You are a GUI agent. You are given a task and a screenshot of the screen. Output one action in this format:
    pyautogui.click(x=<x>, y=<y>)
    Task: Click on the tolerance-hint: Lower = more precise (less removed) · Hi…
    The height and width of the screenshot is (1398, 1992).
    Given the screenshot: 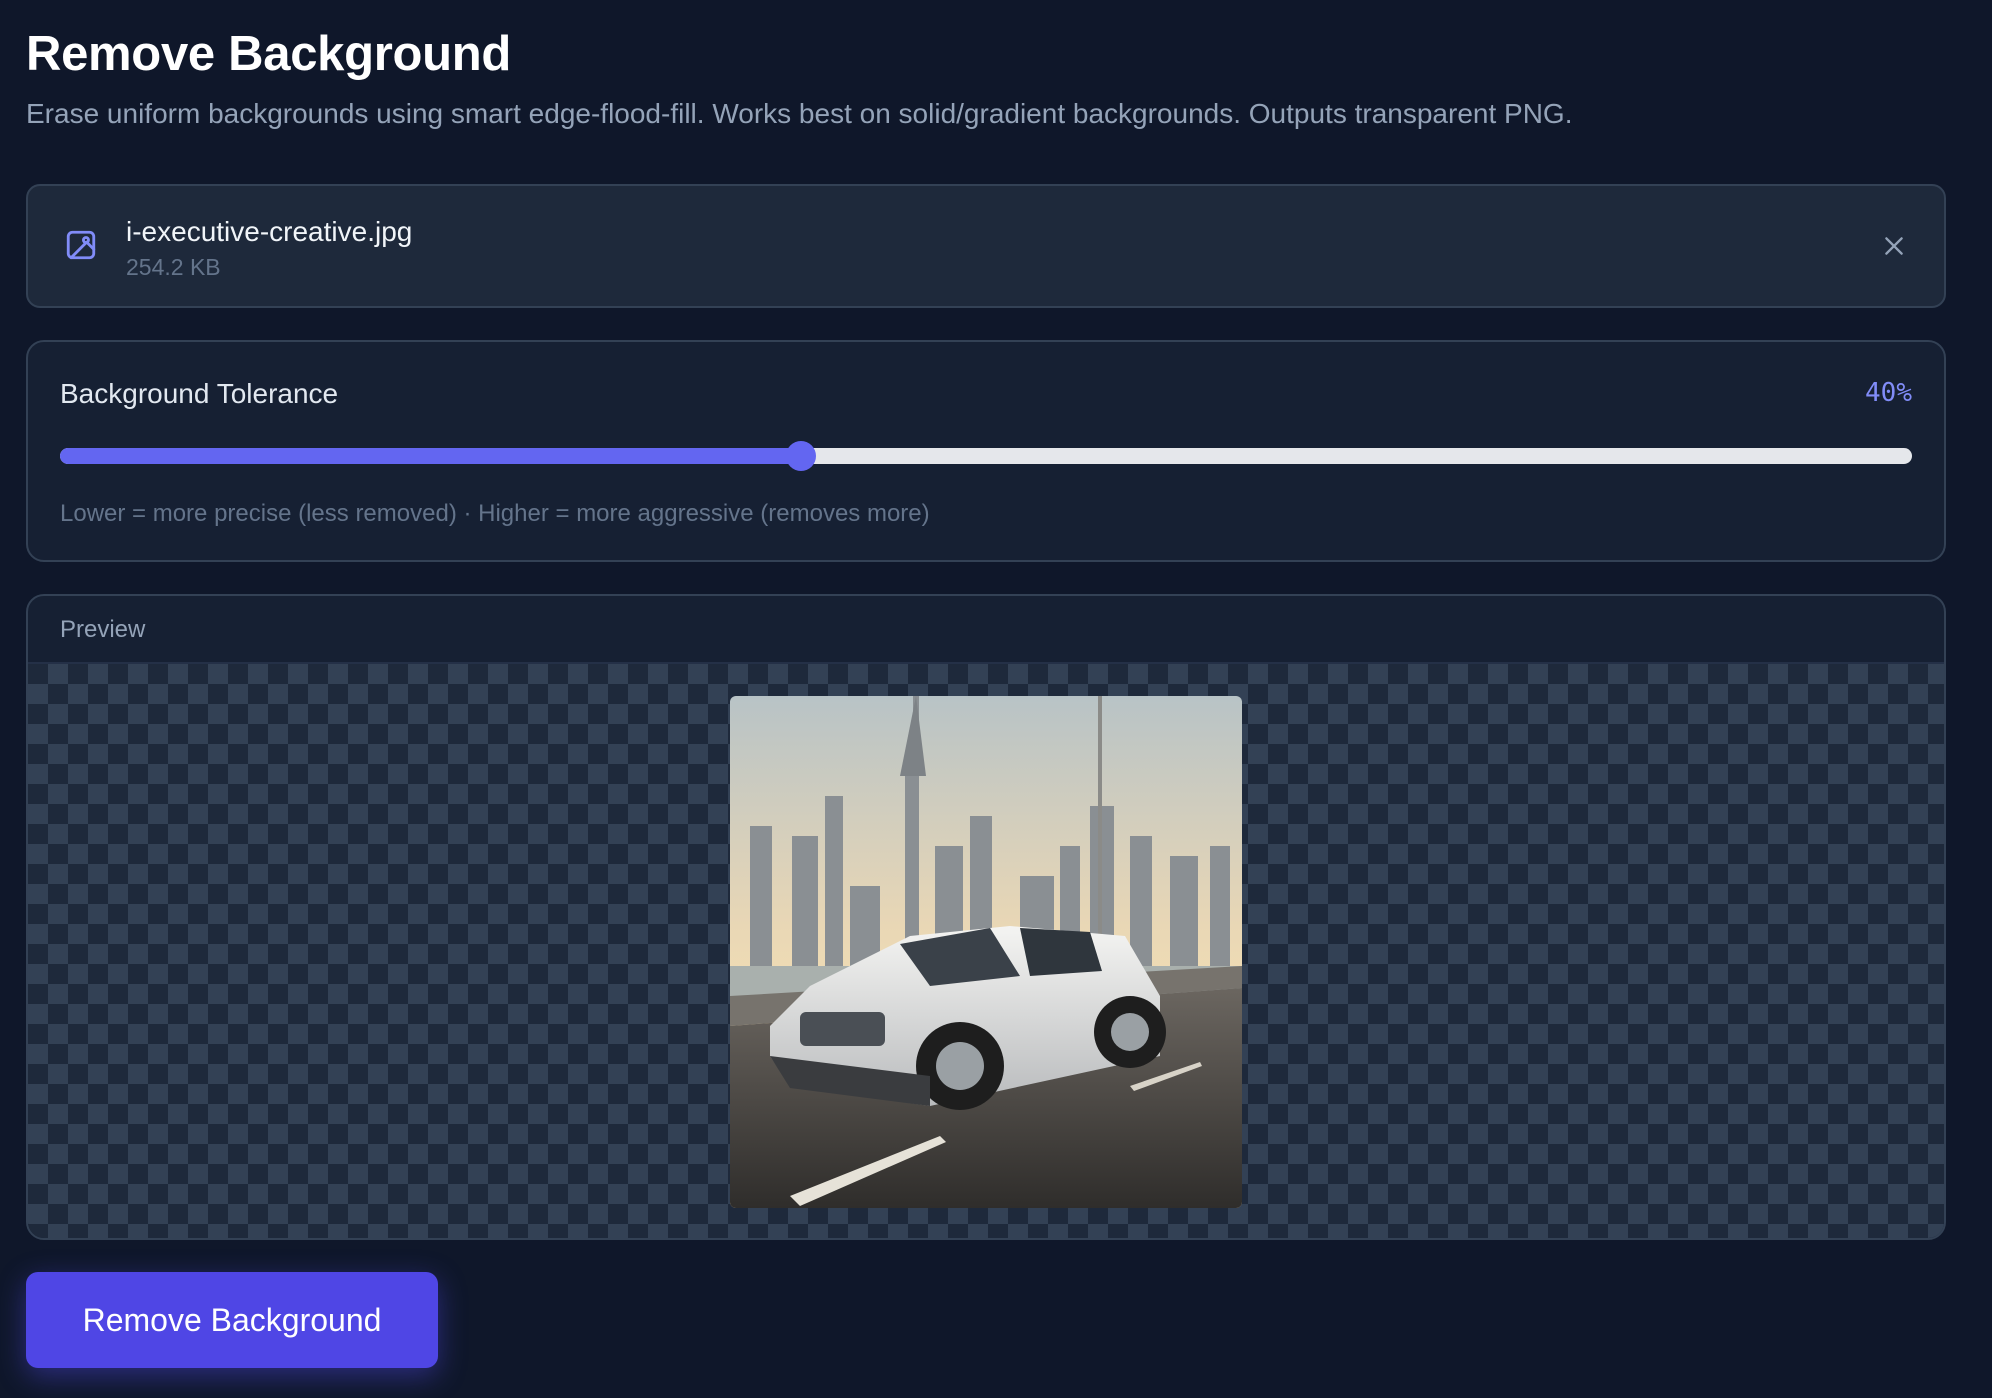 What is the action you would take?
    pyautogui.click(x=495, y=513)
    